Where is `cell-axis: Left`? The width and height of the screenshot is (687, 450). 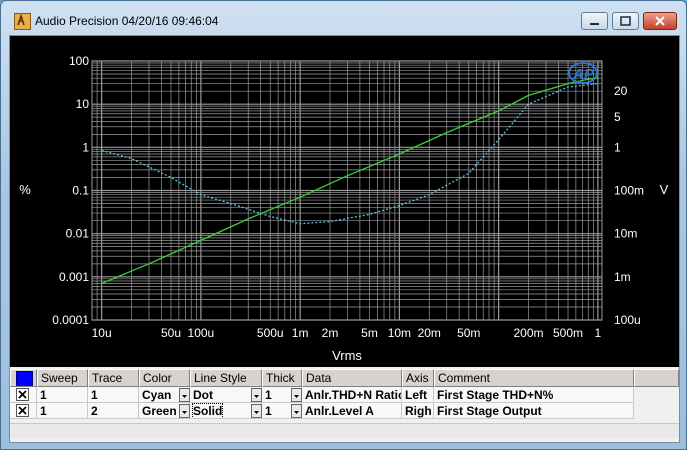 cell-axis: Left is located at coordinates (418, 395).